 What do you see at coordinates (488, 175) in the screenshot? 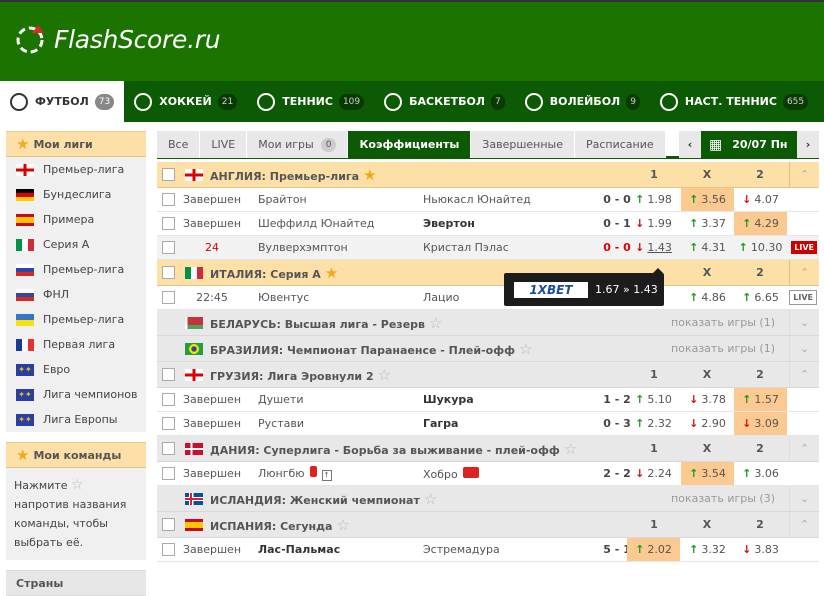
I see `league-header: АНГЛИЯ: Премьер-лига ★ 1 X 2 ⌃` at bounding box center [488, 175].